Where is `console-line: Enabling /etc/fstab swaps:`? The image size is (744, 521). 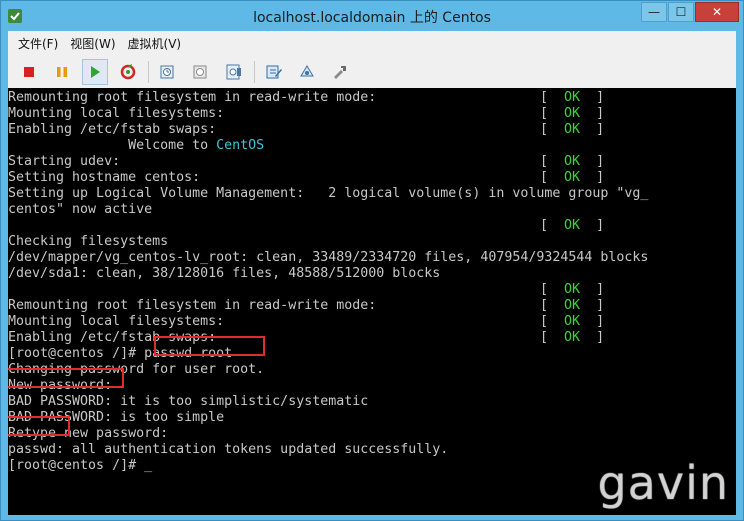
console-line: Enabling /etc/fstab swaps: is located at coordinates (112, 129).